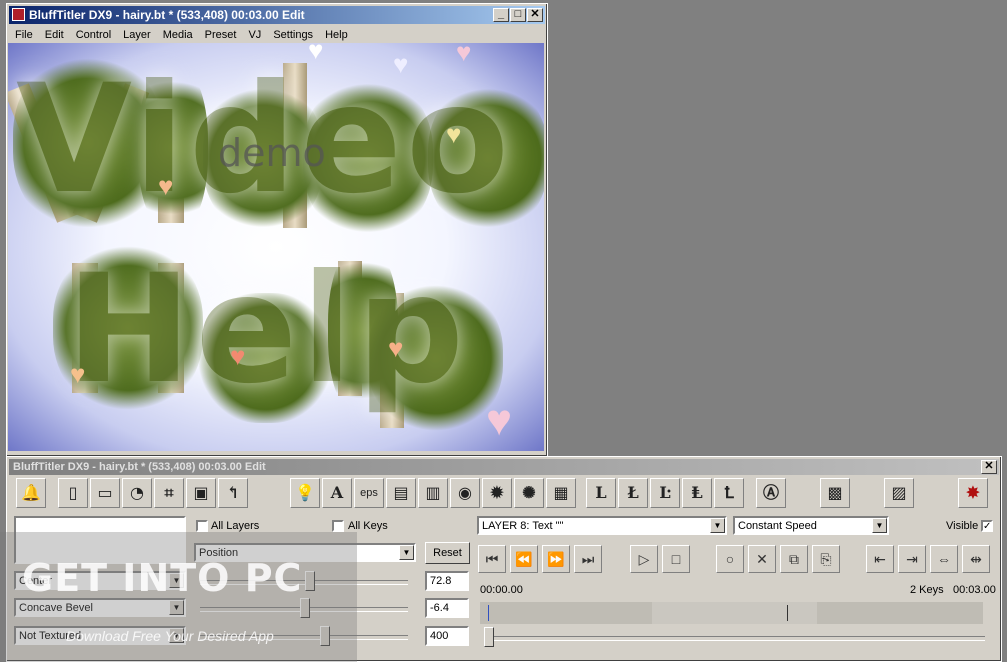  I want to click on reset-label: Reset, so click(447, 553).